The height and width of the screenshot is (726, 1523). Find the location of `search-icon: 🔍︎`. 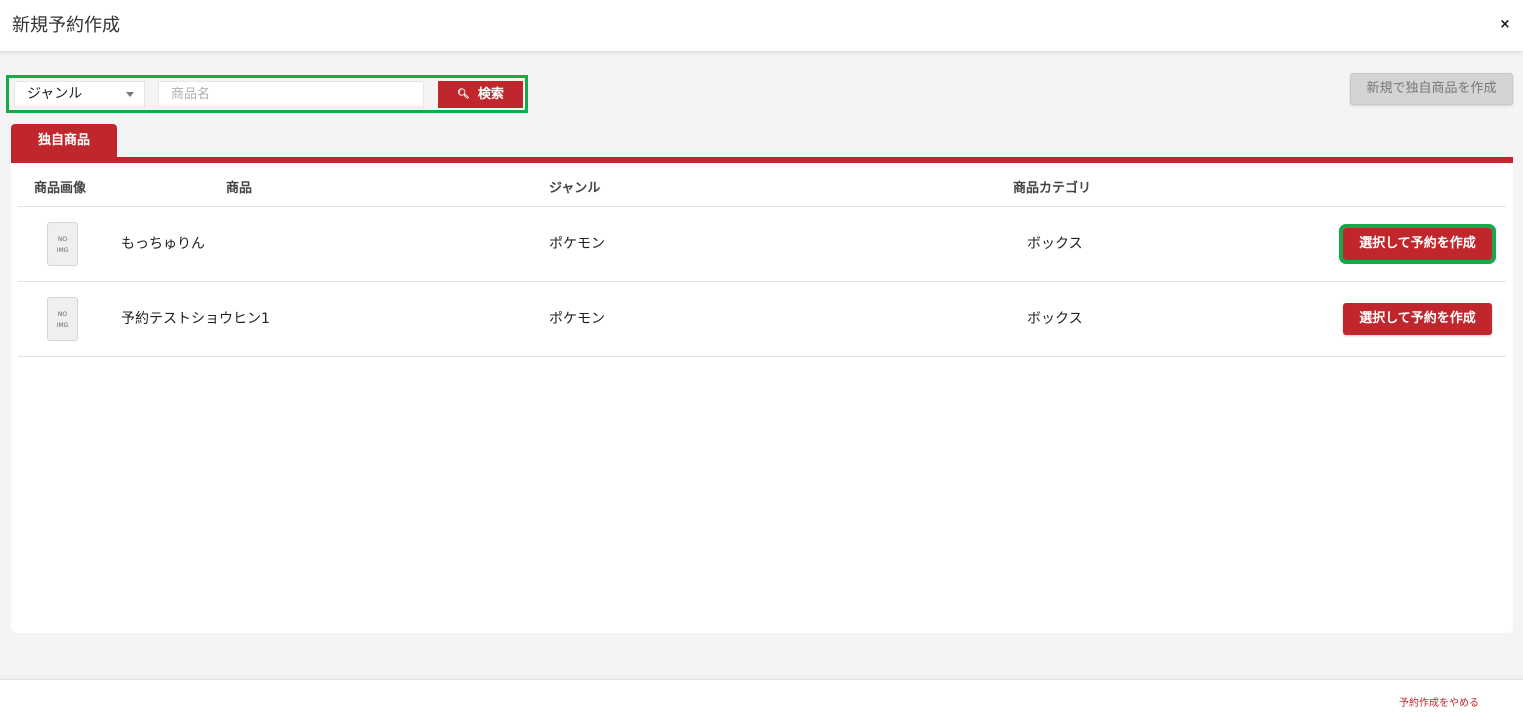

search-icon: 🔍︎ is located at coordinates (463, 94).